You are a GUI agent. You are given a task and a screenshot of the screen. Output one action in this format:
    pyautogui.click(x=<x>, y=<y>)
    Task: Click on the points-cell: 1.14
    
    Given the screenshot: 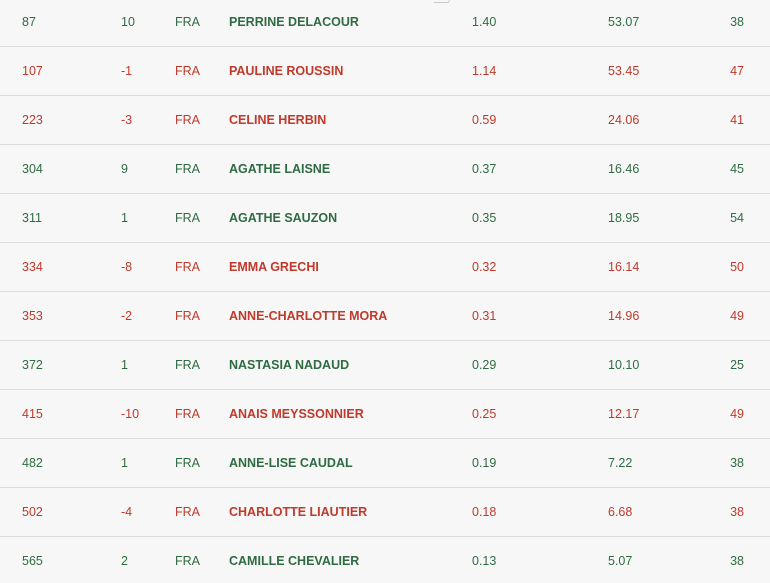 What is the action you would take?
    pyautogui.click(x=484, y=71)
    